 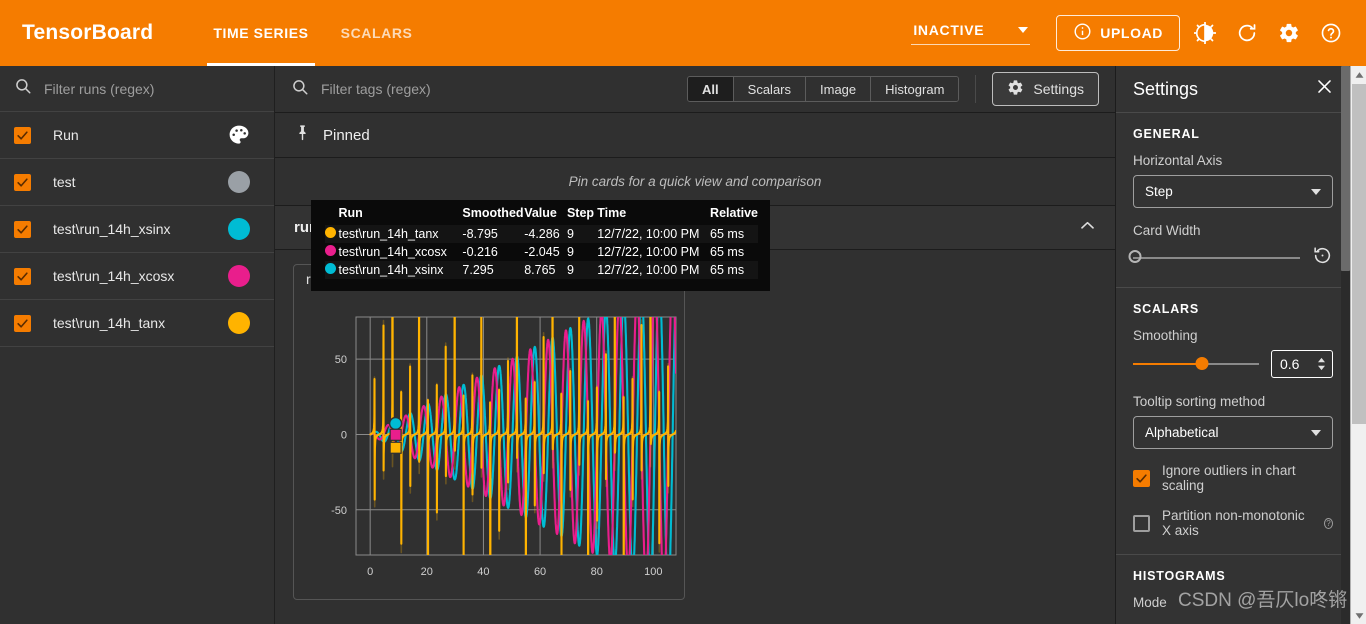 I want to click on scroll-down-arrow-icon, so click(x=1358, y=615).